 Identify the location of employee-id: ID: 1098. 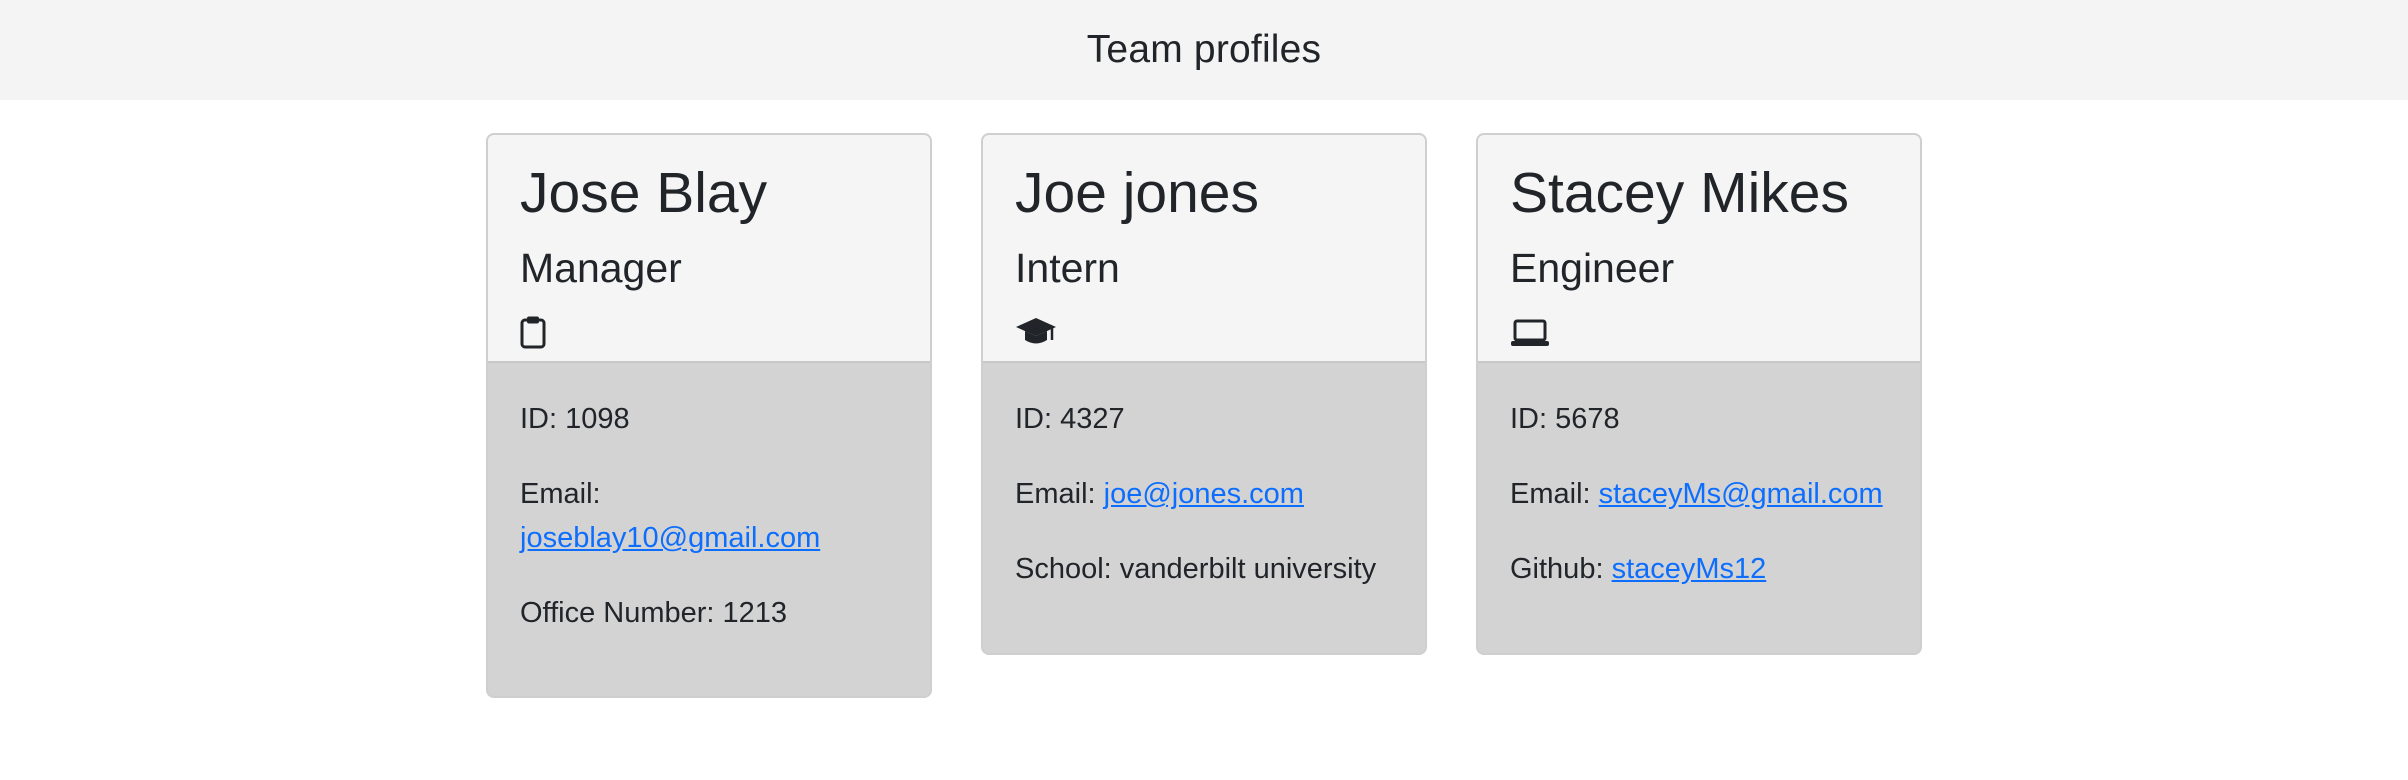
(575, 419).